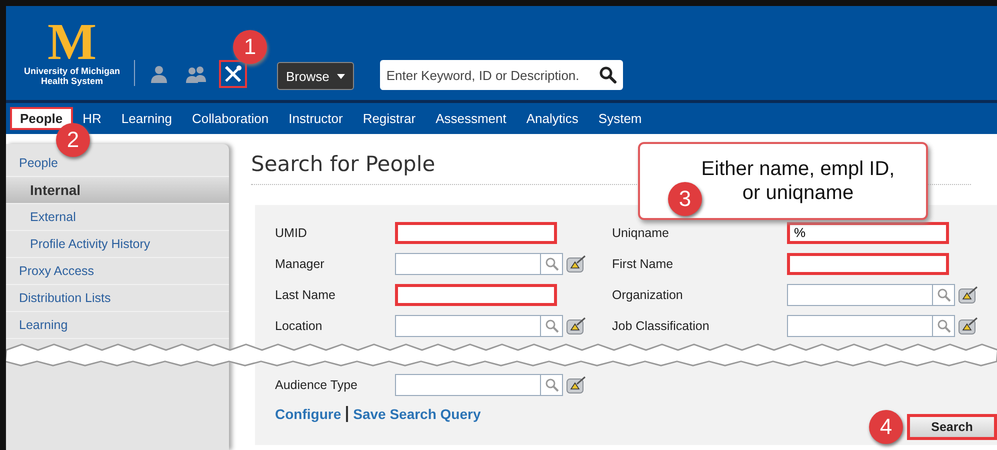 This screenshot has height=450, width=997. What do you see at coordinates (291, 233) in the screenshot?
I see `field-label: UMID` at bounding box center [291, 233].